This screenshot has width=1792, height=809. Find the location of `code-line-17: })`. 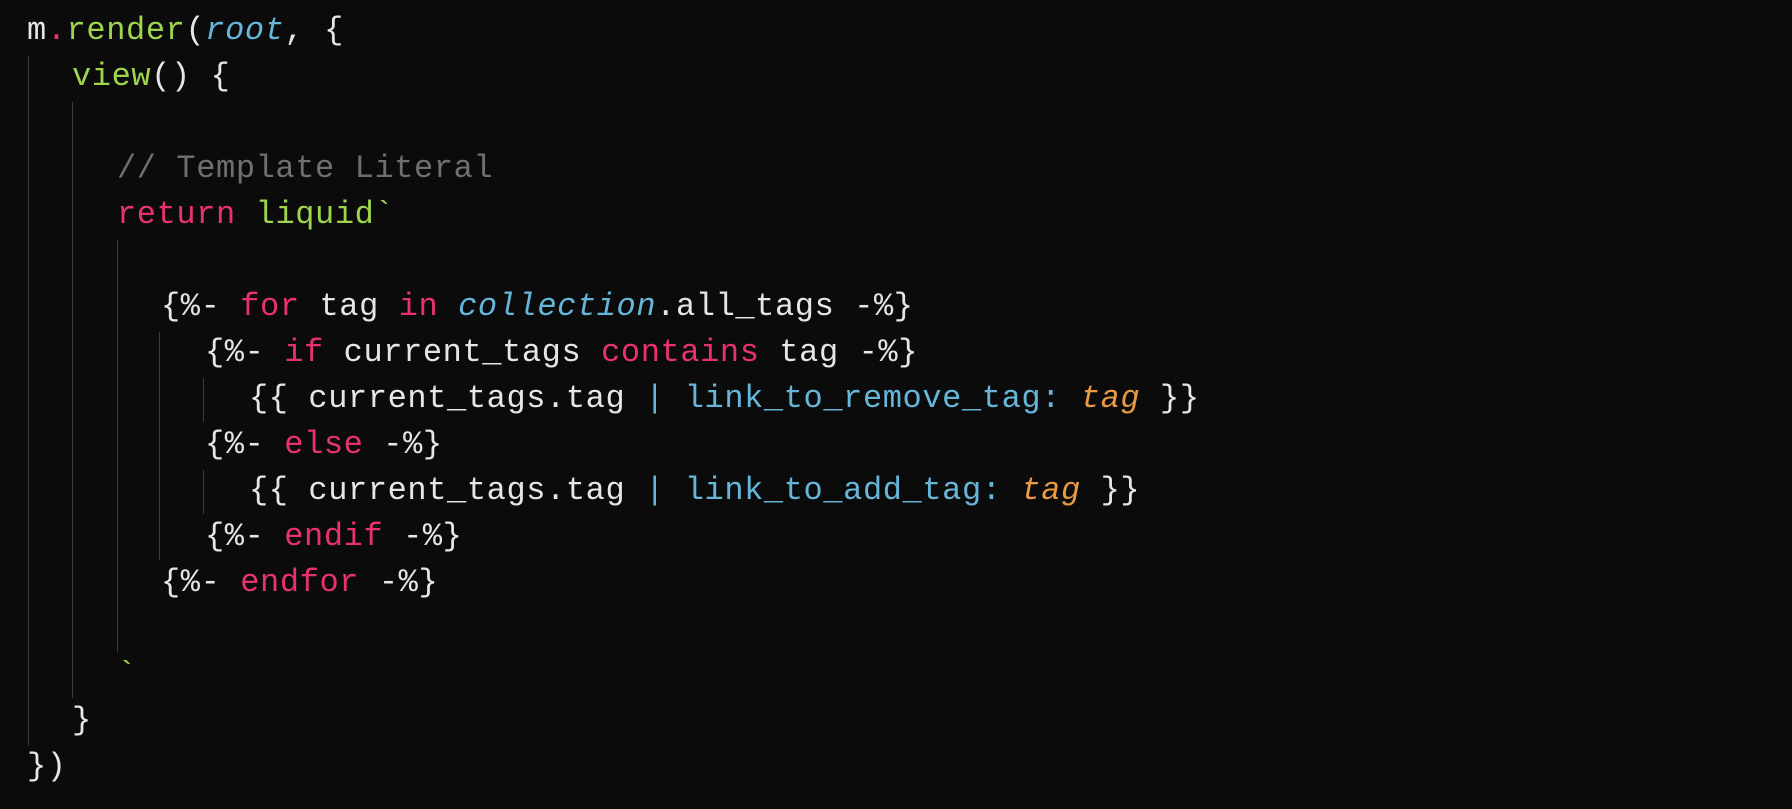

code-line-17: }) is located at coordinates (47, 767).